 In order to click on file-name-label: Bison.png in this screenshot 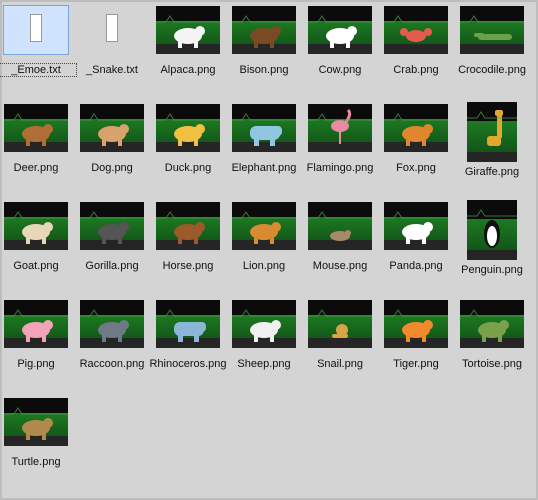, I will do `click(264, 70)`.